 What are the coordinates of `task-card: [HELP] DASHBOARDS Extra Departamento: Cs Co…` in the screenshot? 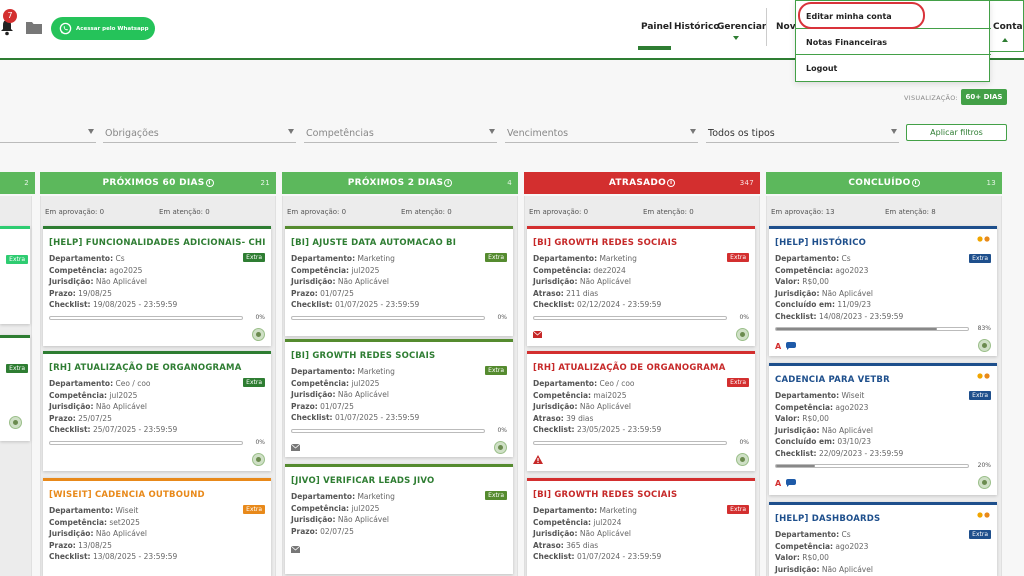 It's located at (883, 539).